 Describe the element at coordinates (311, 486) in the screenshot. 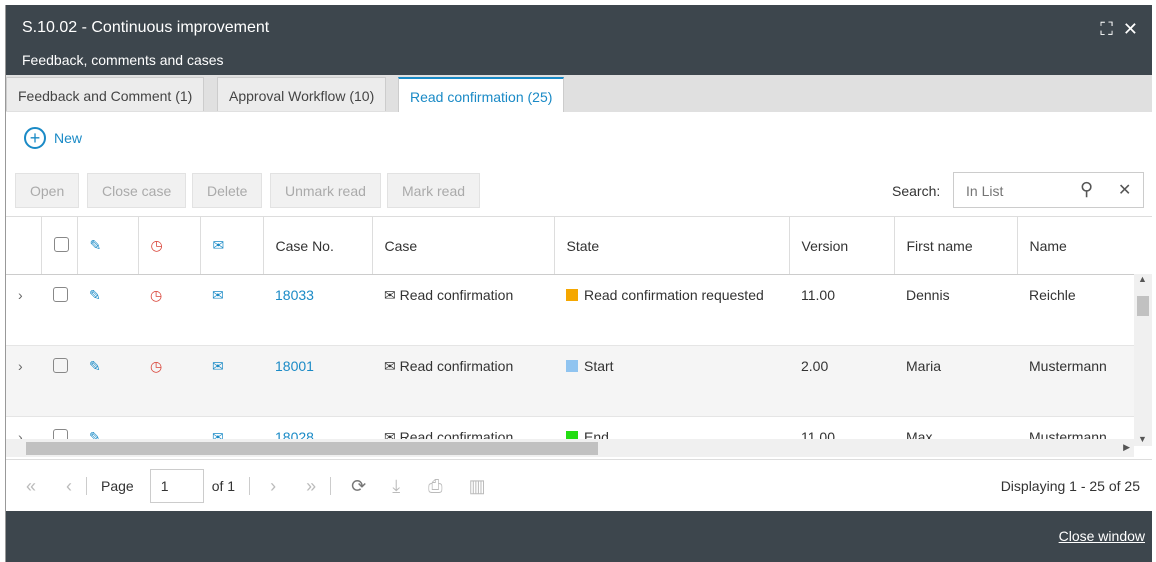

I see `last-page-icon: »` at that location.